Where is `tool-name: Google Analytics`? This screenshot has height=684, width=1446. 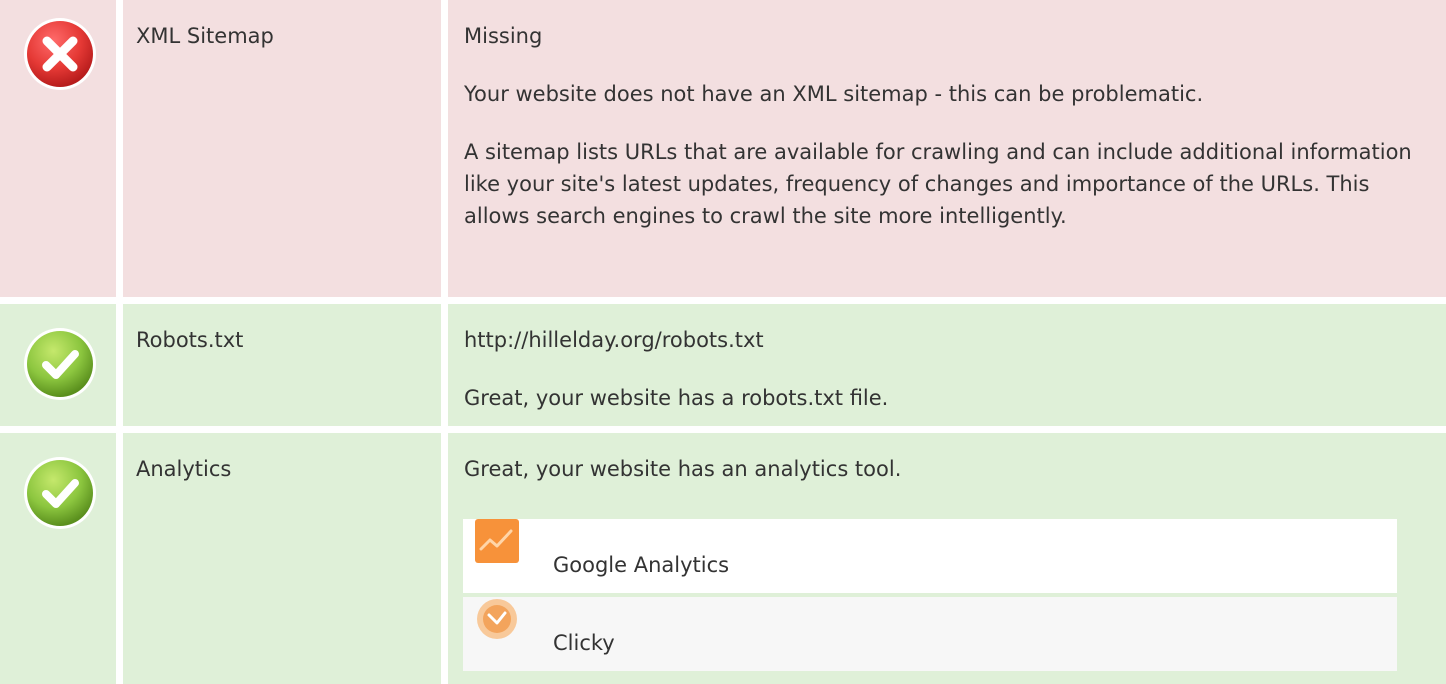 tool-name: Google Analytics is located at coordinates (641, 565).